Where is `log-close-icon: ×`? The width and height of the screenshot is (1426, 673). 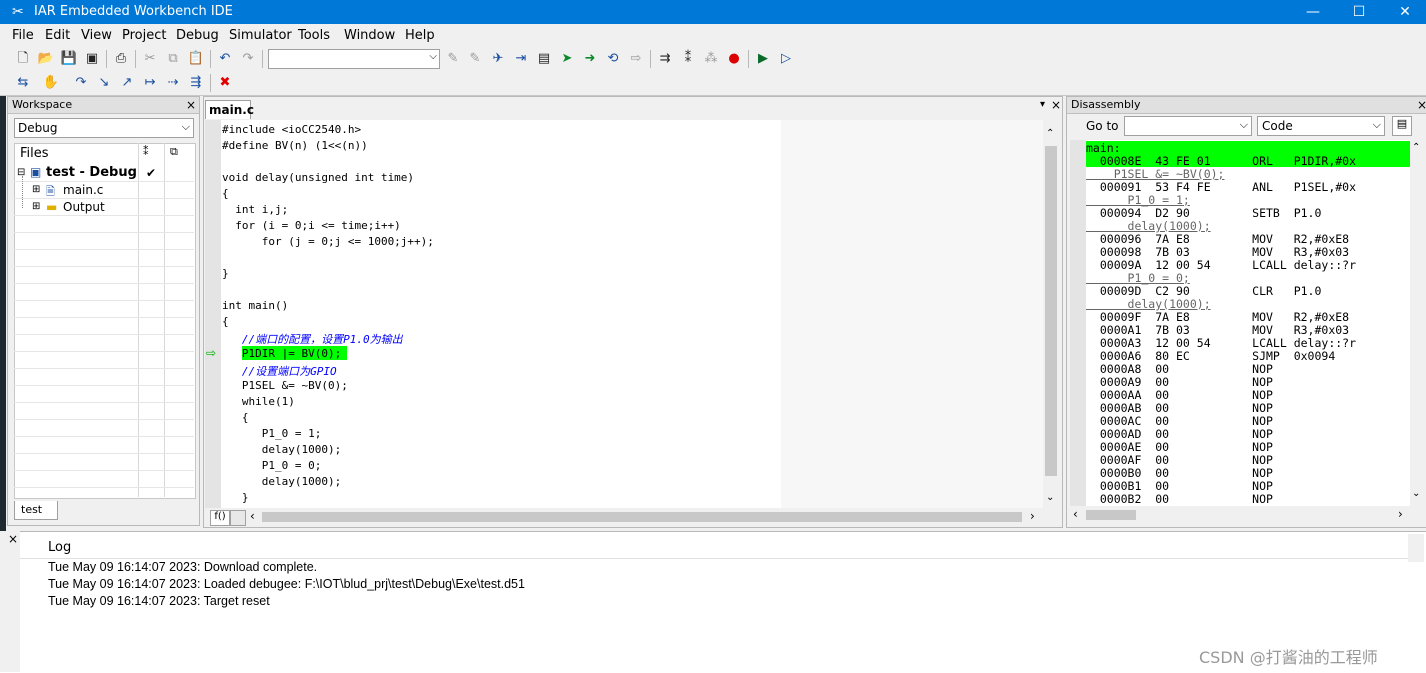
log-close-icon: × is located at coordinates (13, 539).